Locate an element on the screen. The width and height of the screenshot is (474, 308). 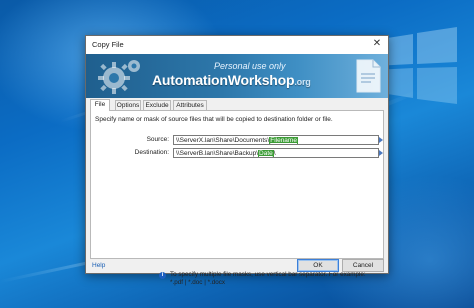
source-path-text: \\ServerX.lan\Share\Documents\ is located at coordinates (223, 140).